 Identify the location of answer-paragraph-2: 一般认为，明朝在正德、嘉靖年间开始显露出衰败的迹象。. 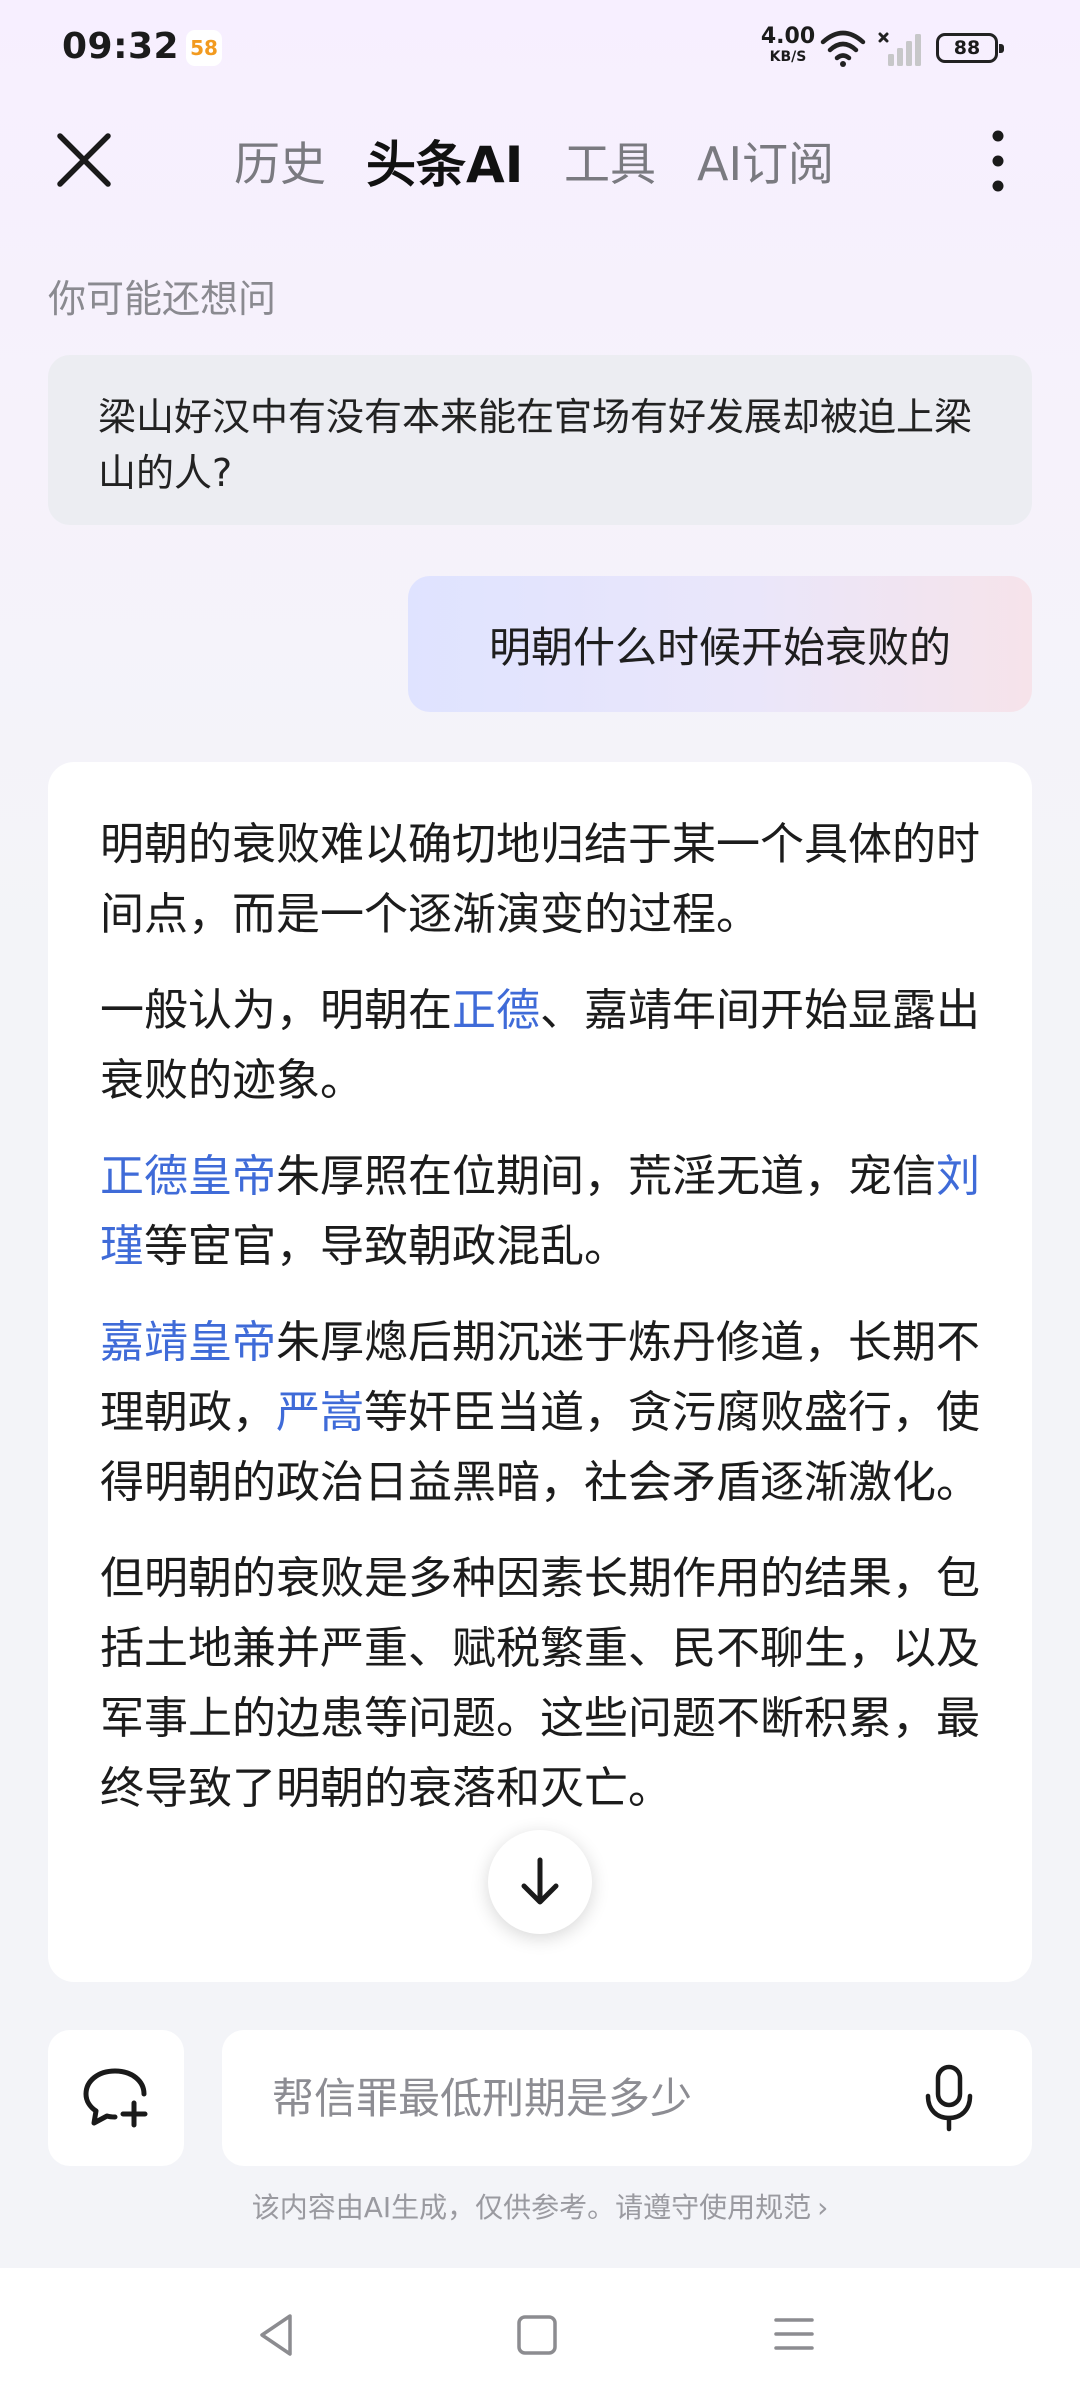
(540, 1046).